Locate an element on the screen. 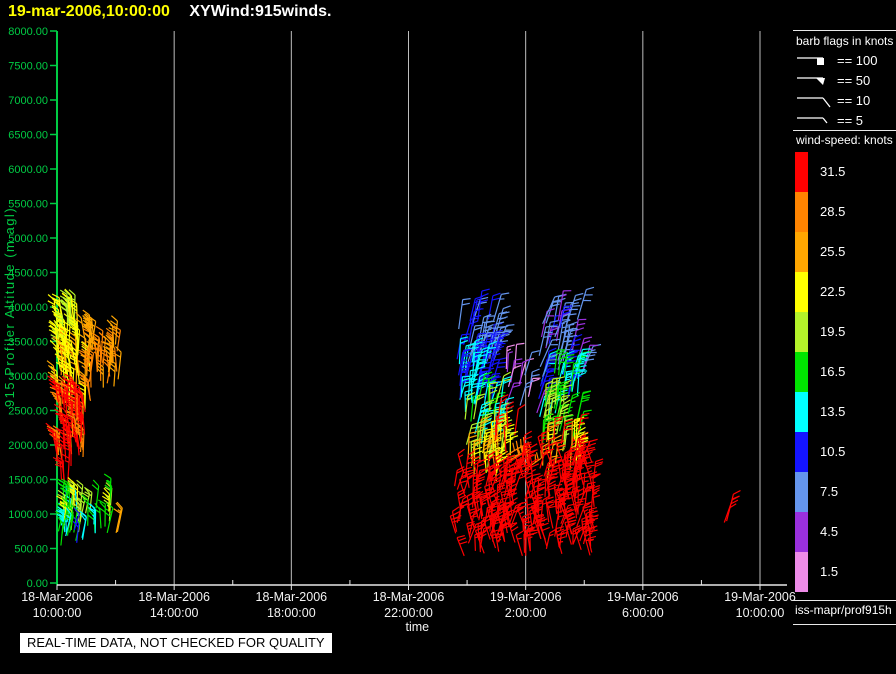 The width and height of the screenshot is (896, 674). x-tick-label-time: 18:00:00 is located at coordinates (291, 613).